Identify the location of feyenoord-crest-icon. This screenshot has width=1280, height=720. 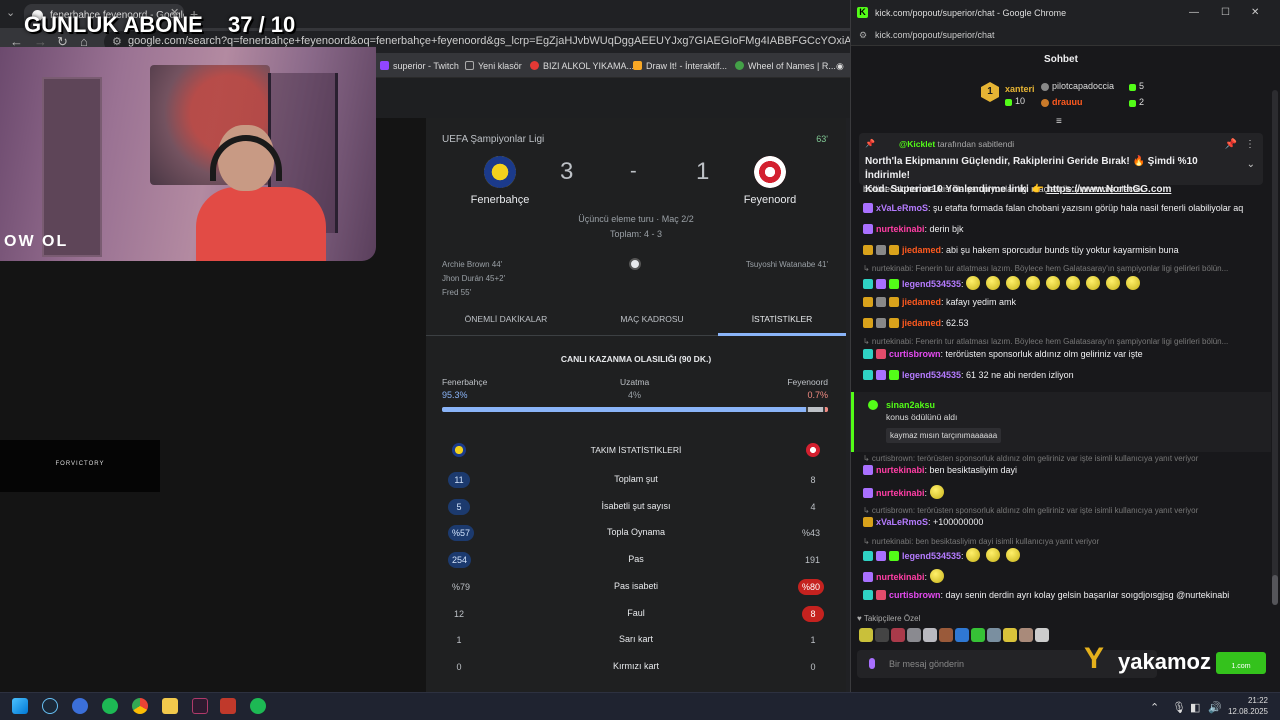
(770, 172).